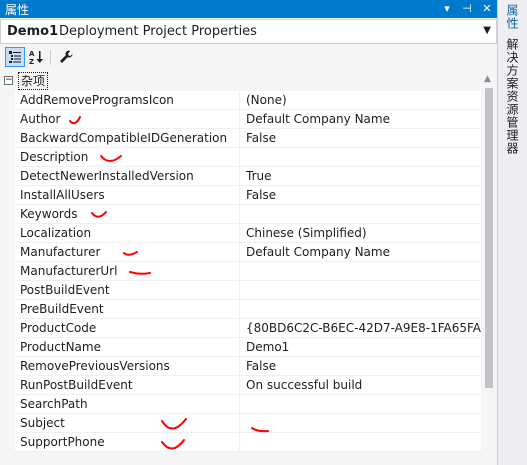 The image size is (527, 465). I want to click on property-name: Localization, so click(127, 233).